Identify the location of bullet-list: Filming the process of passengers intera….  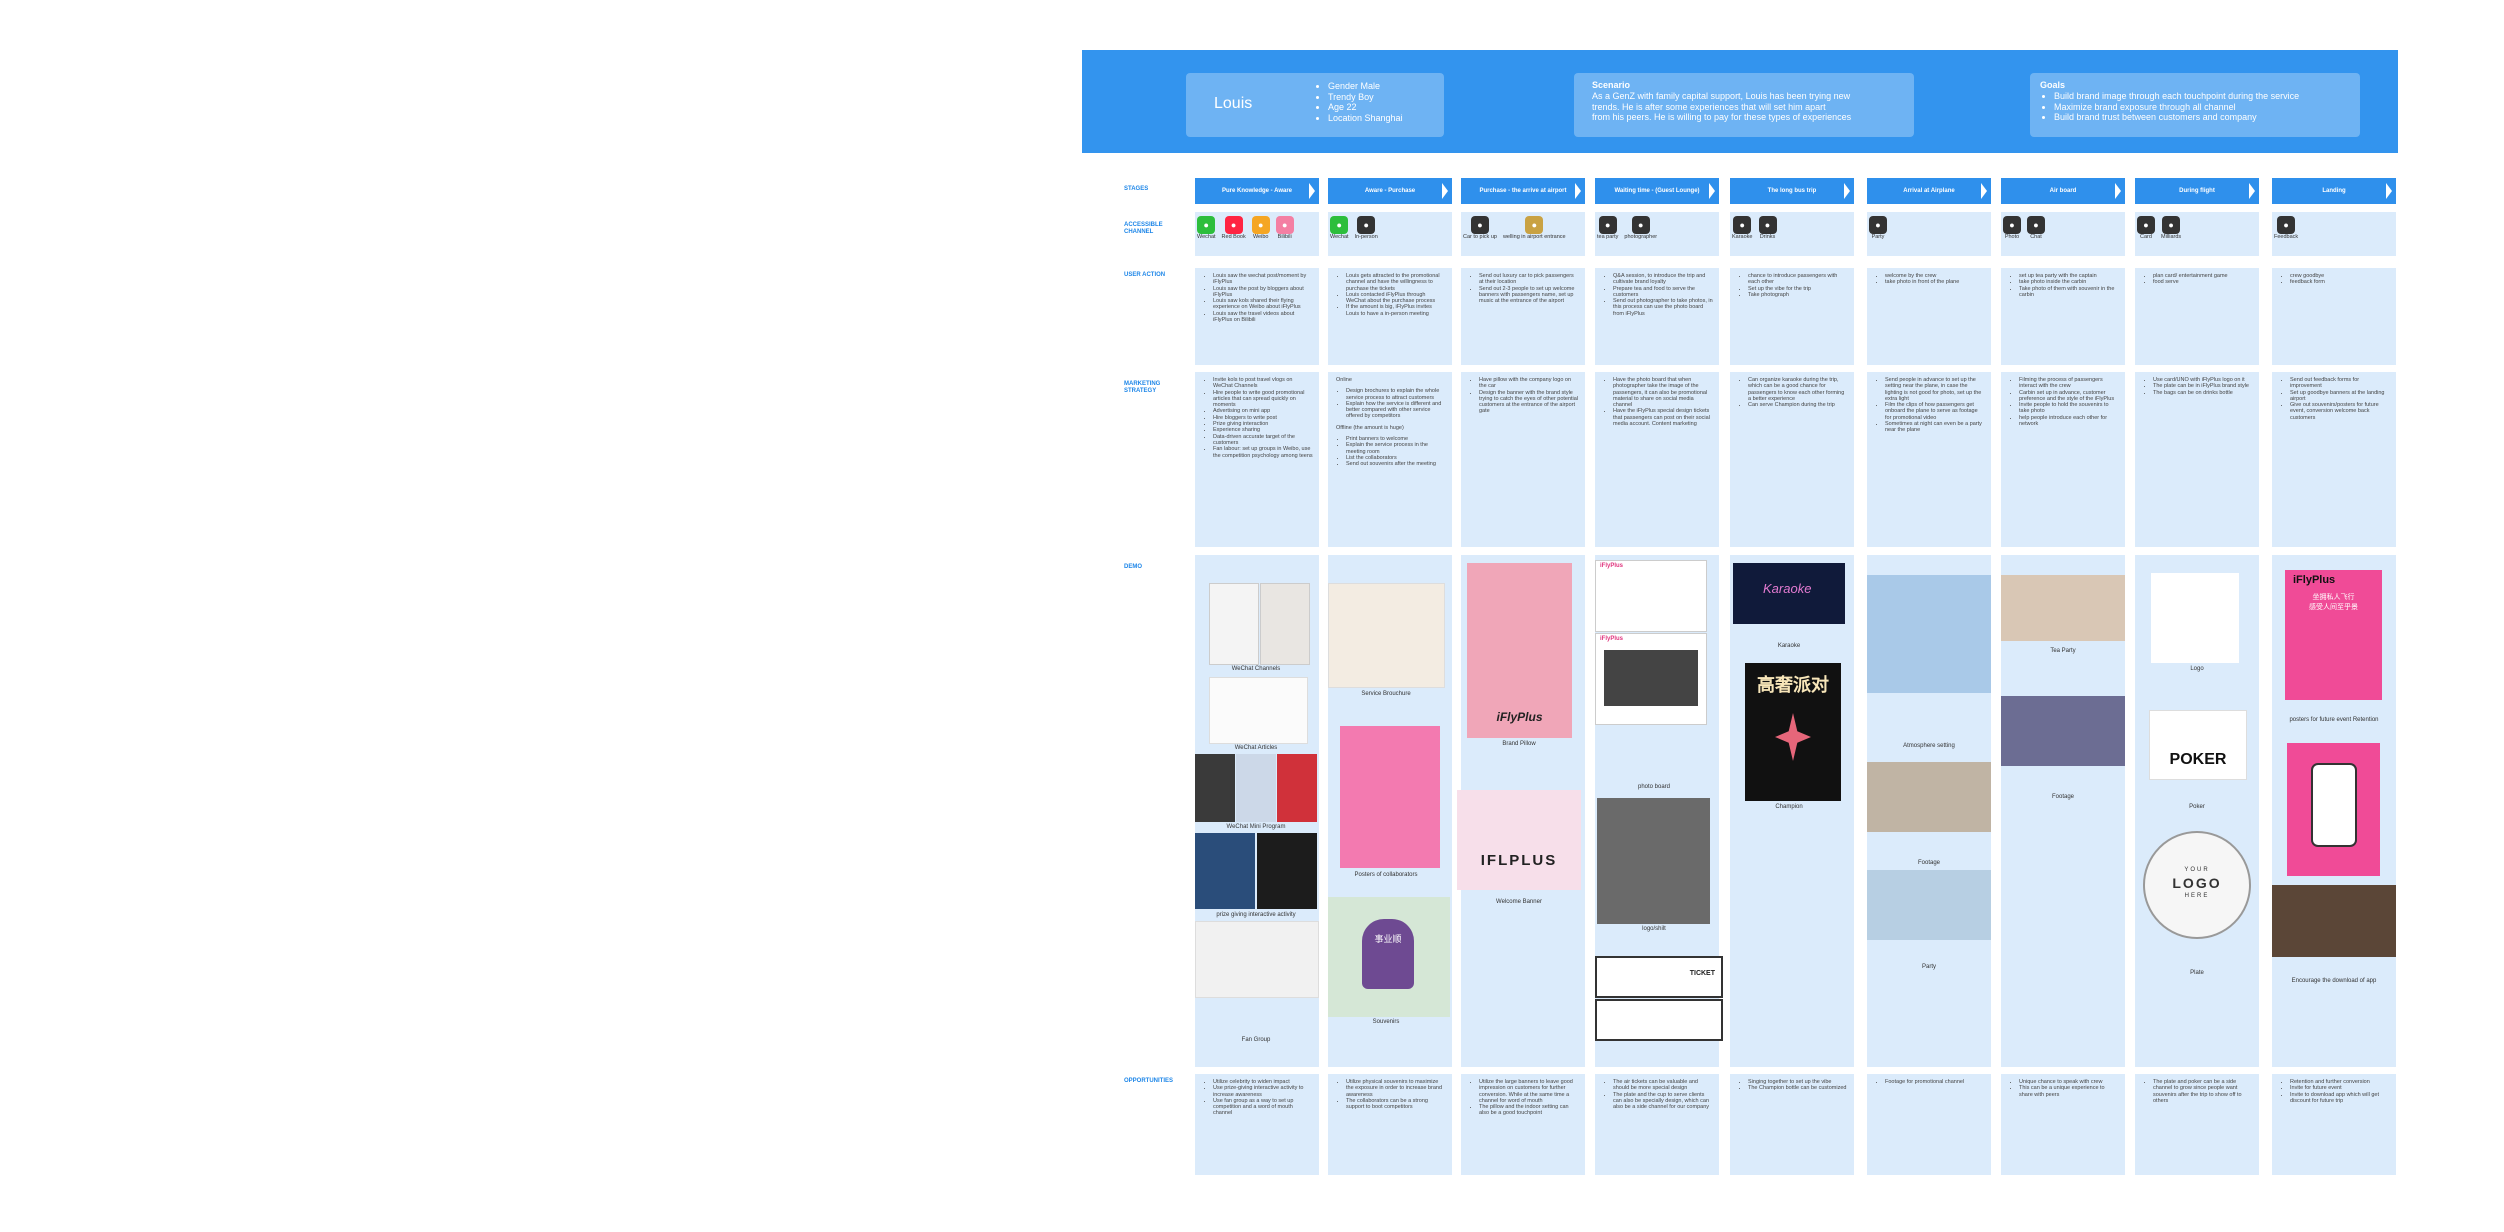
(2063, 399).